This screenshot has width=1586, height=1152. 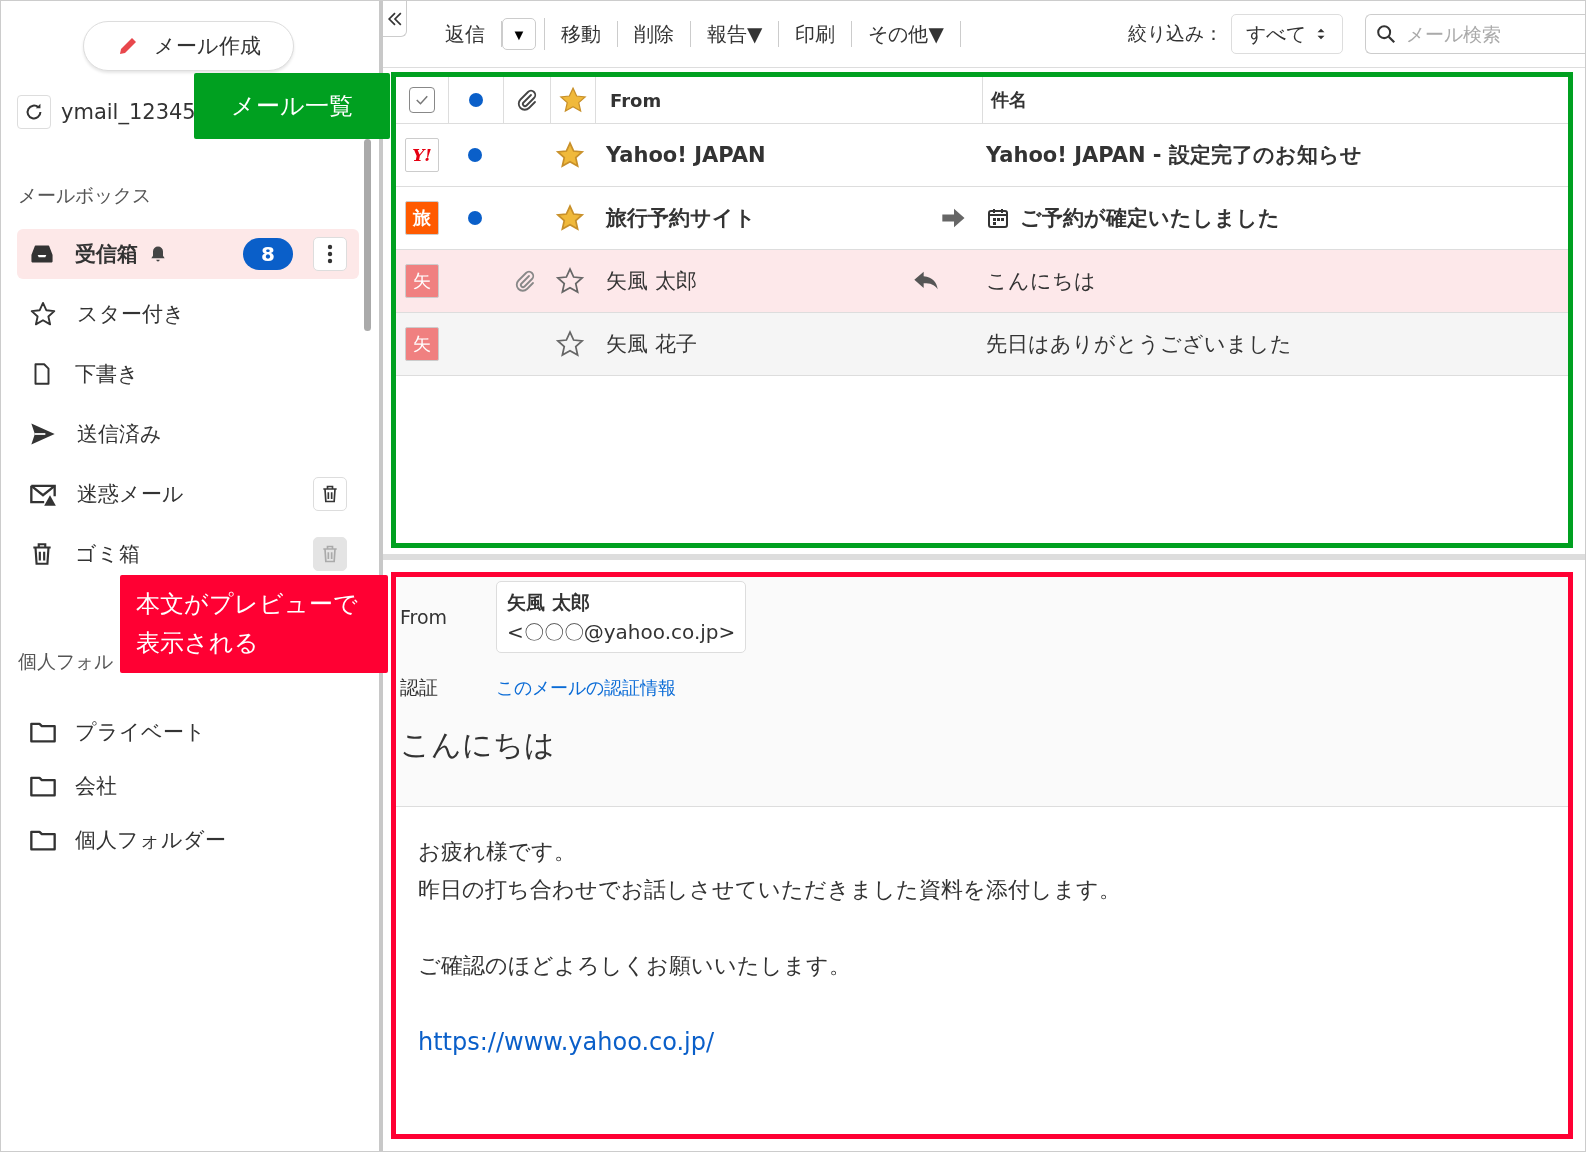 What do you see at coordinates (419, 687) in the screenshot?
I see `field-label: 認証` at bounding box center [419, 687].